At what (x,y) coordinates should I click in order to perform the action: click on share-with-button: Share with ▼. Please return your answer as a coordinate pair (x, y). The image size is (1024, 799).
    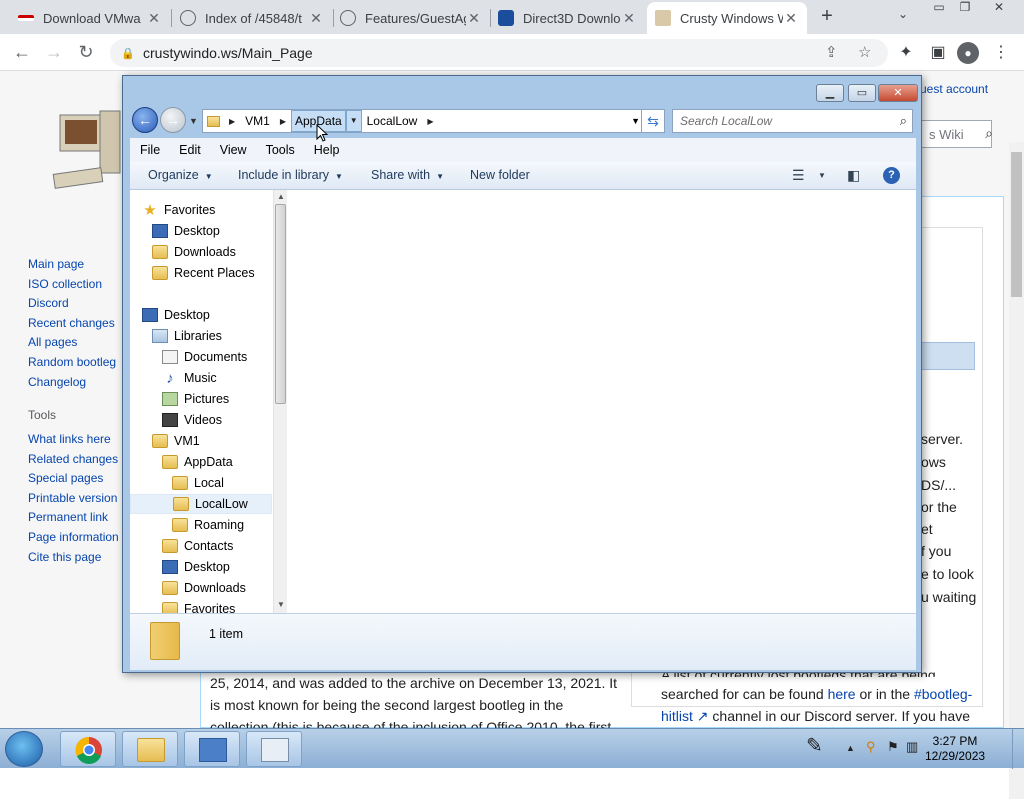
    Looking at the image, I should click on (407, 175).